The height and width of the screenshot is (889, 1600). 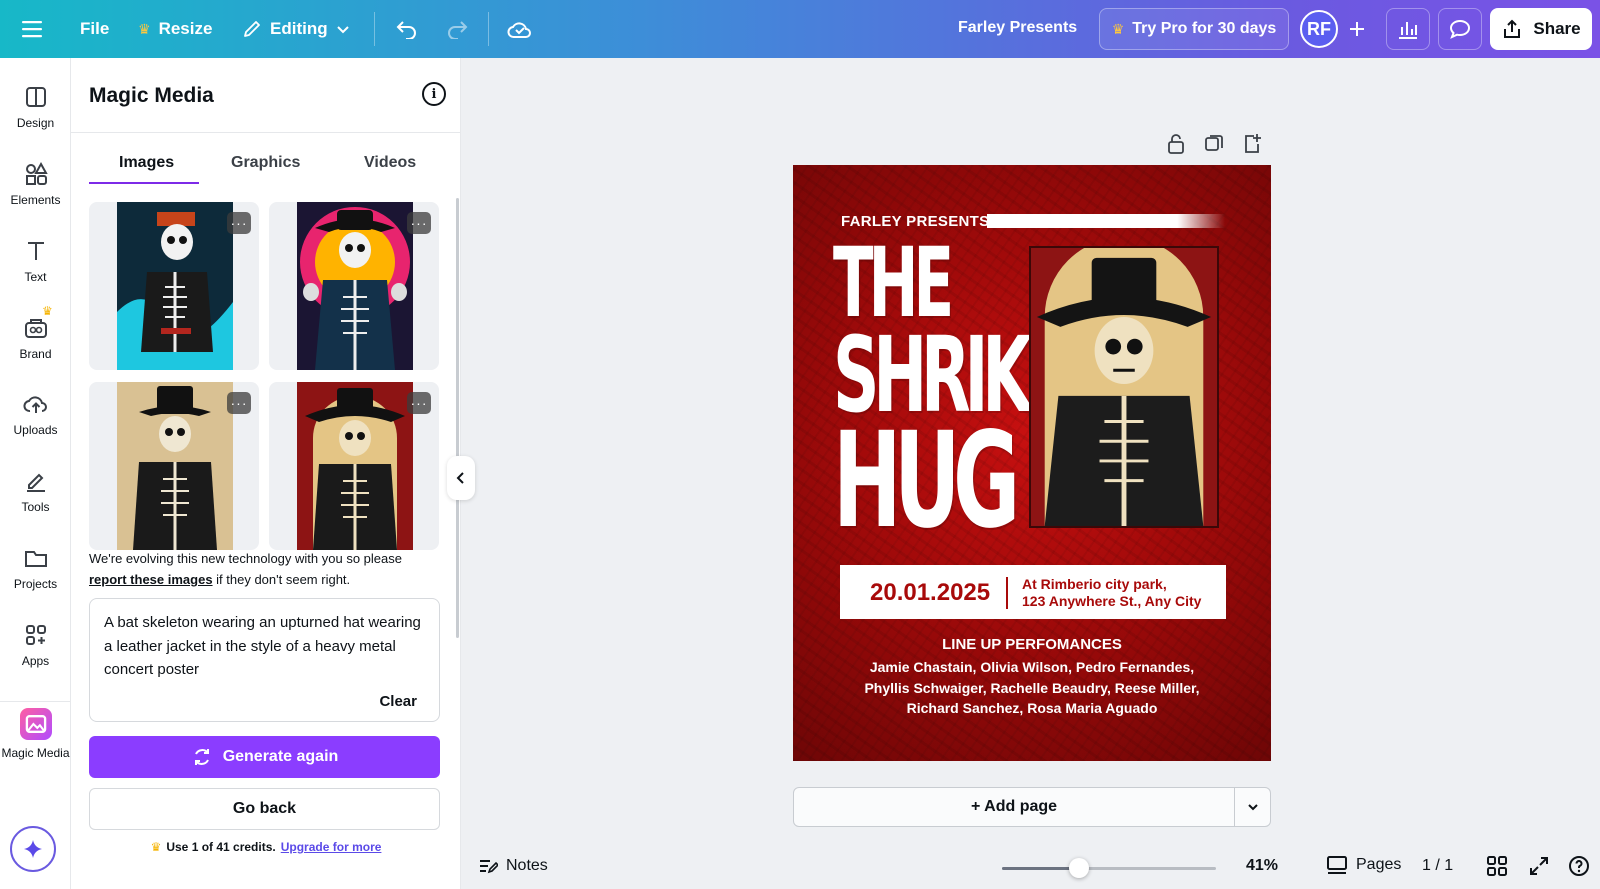 What do you see at coordinates (265, 163) in the screenshot?
I see `tab-graphics: Graphics` at bounding box center [265, 163].